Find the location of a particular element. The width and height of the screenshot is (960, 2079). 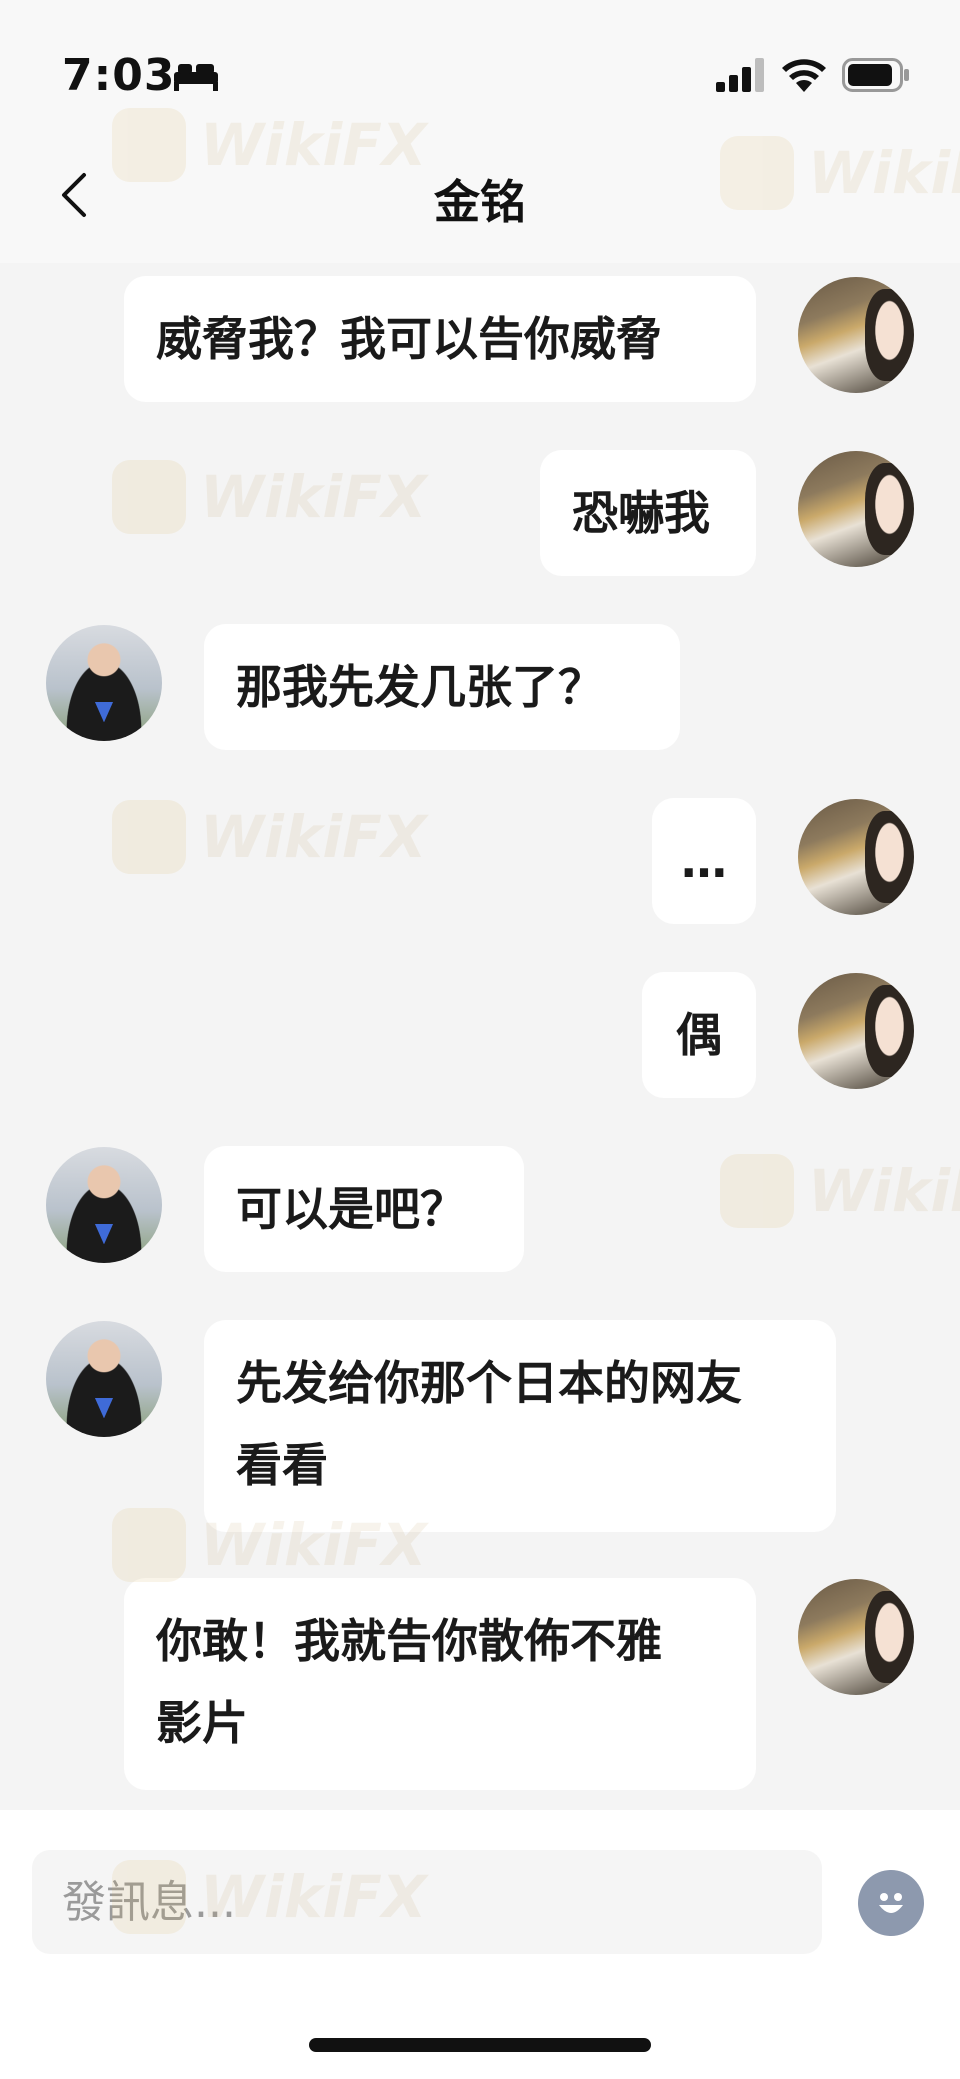

message-bubble-sent: 你敢！我就告你散佈不雅 影片 is located at coordinates (440, 1684).